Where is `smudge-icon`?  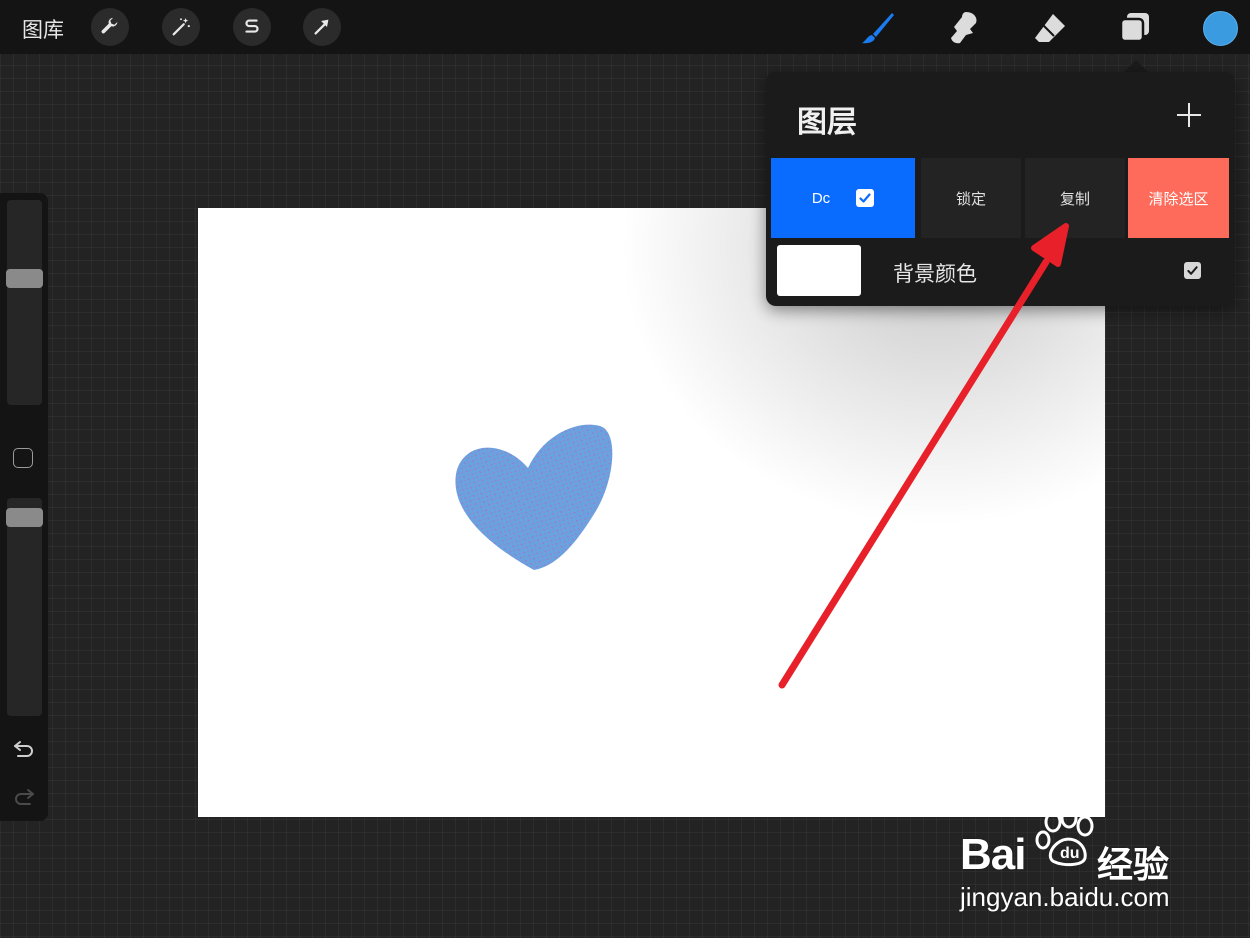
smudge-icon is located at coordinates (964, 28).